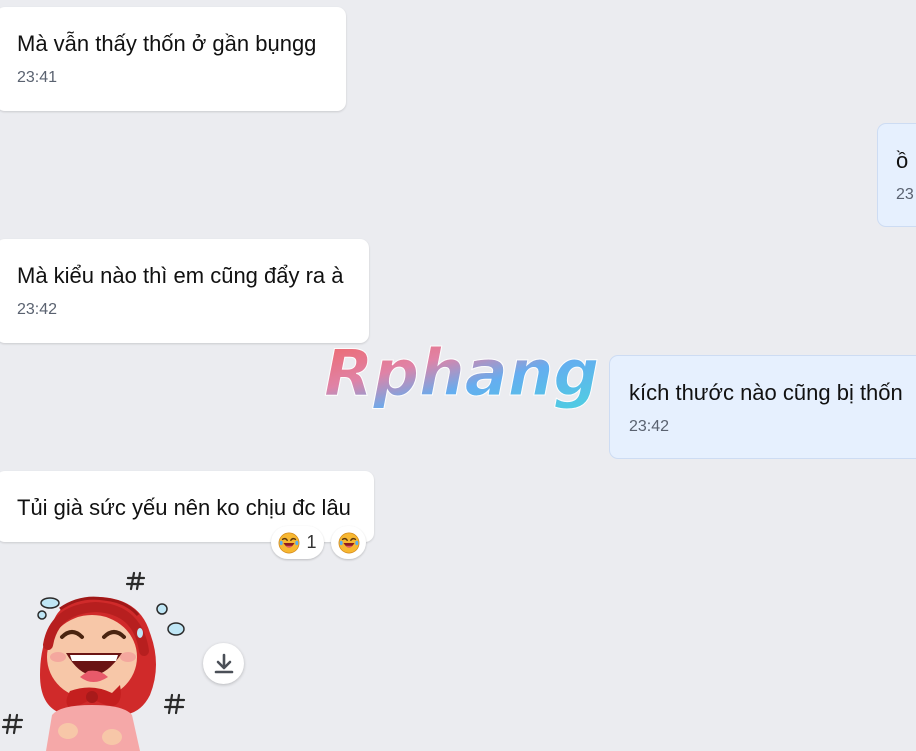 The height and width of the screenshot is (751, 916). I want to click on watermark-text: Rphang, so click(461, 374).